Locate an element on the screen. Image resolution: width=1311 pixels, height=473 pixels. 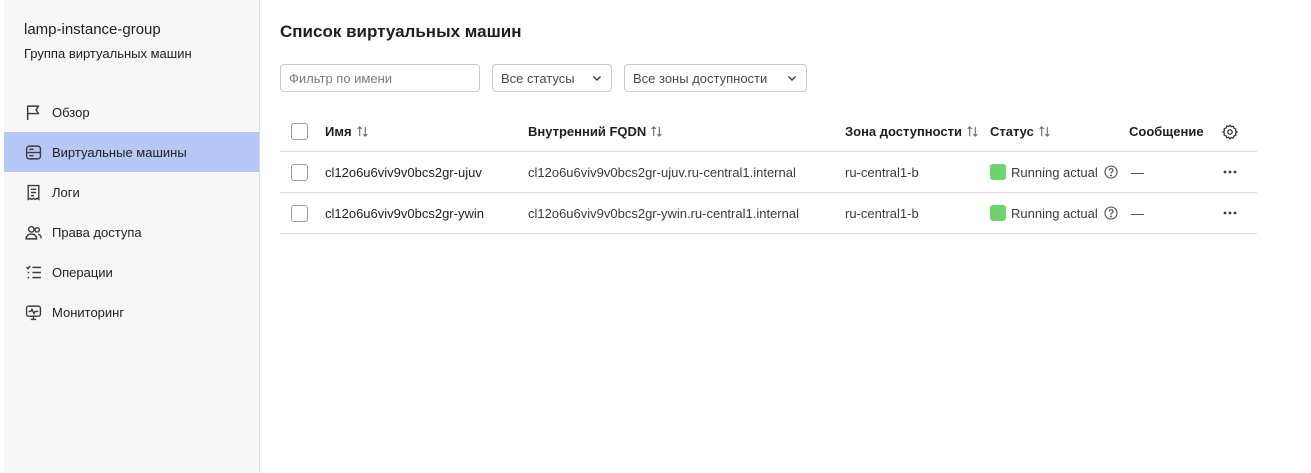
sidebar-item-label: Права доступа is located at coordinates (97, 232).